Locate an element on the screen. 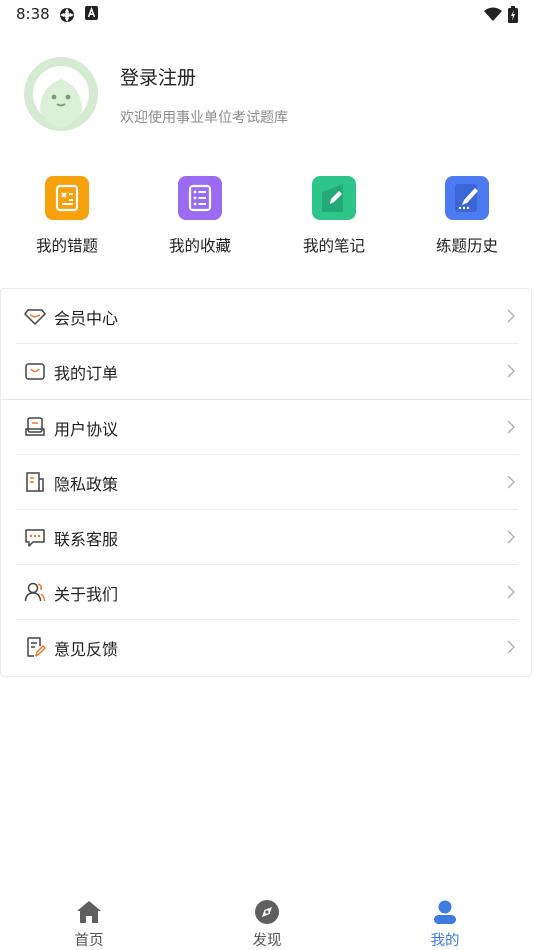 The width and height of the screenshot is (534, 950). menu-item-label: 我的订单 is located at coordinates (86, 373).